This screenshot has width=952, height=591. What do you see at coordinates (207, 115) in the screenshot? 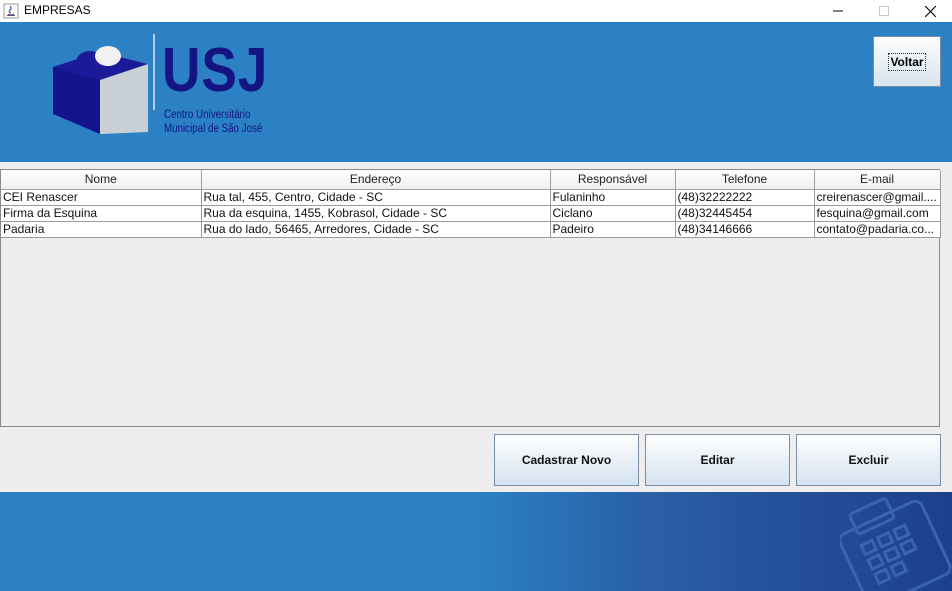
I see `logo-subtitle-line1: Centro Universitário` at bounding box center [207, 115].